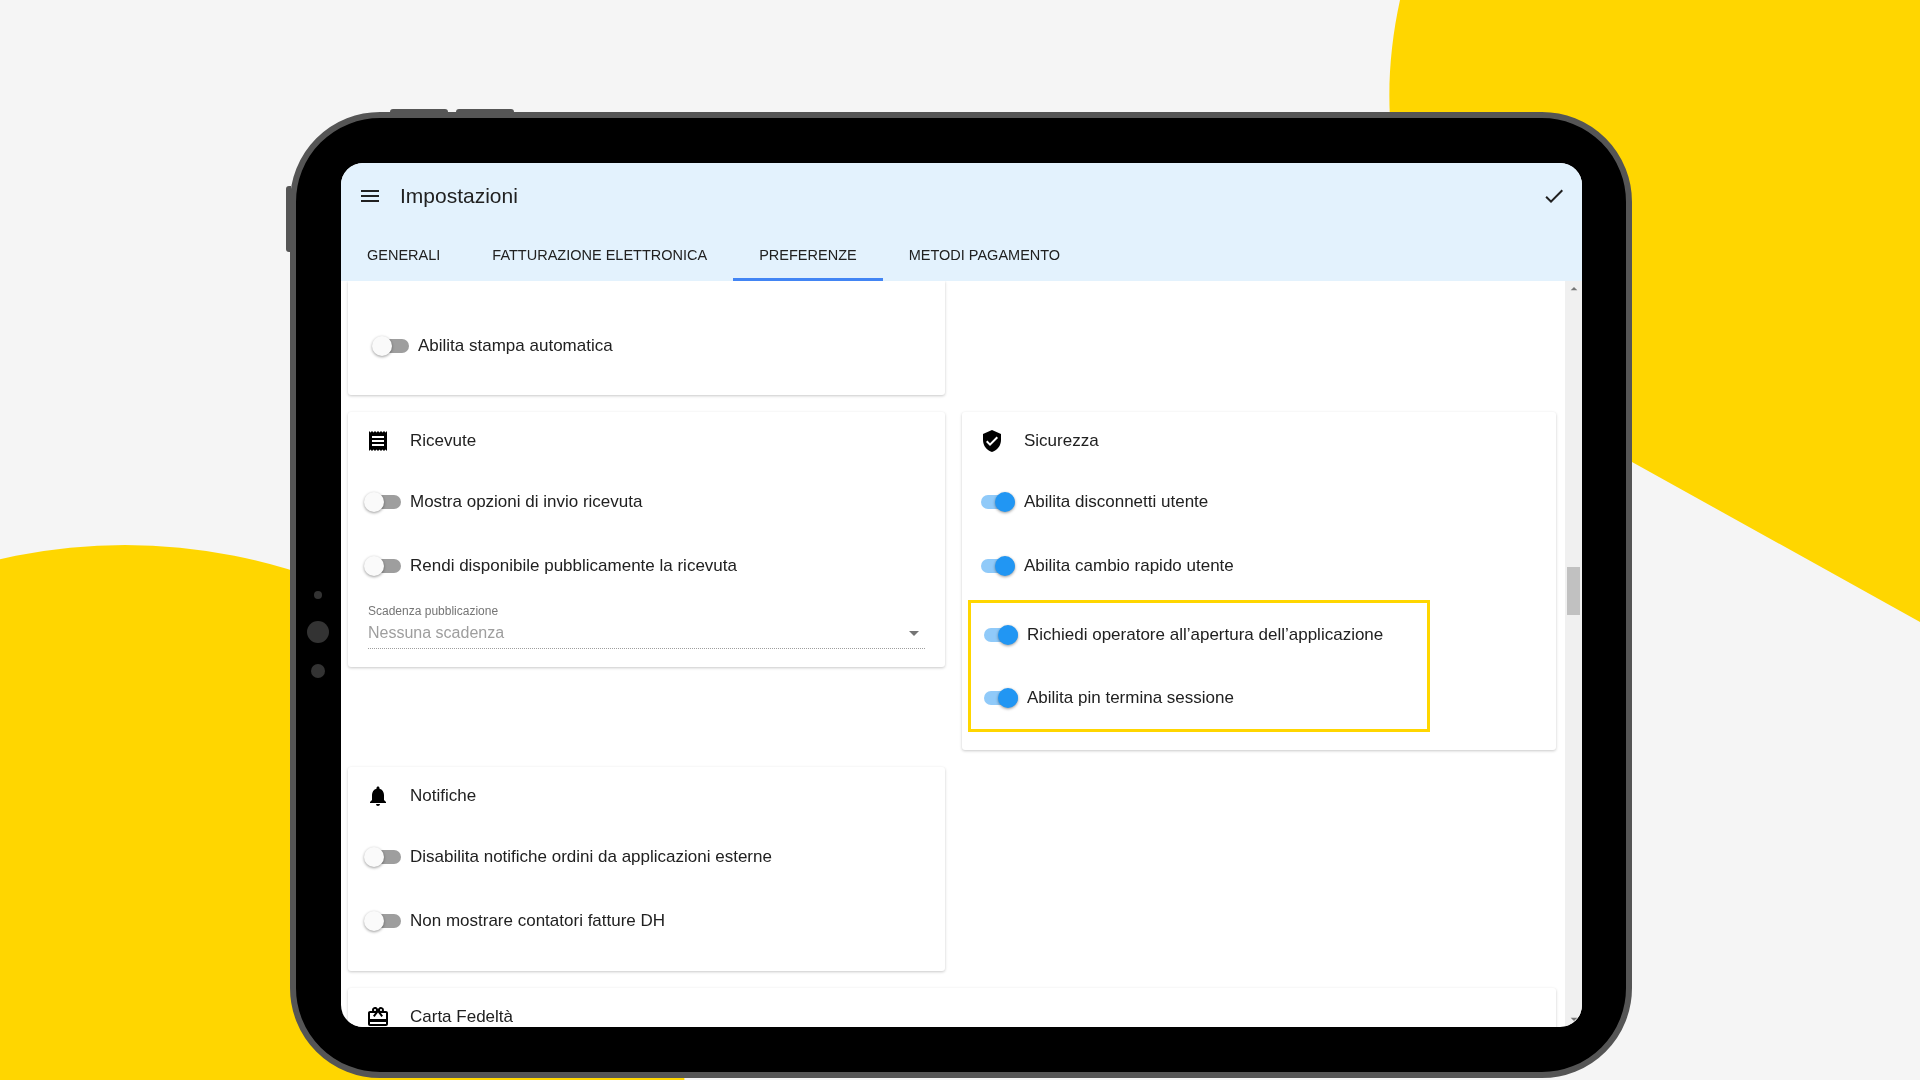 Image resolution: width=1920 pixels, height=1080 pixels. What do you see at coordinates (591, 857) in the screenshot?
I see `setting-label: Disabilita notifiche ordini da applicazioni esterne` at bounding box center [591, 857].